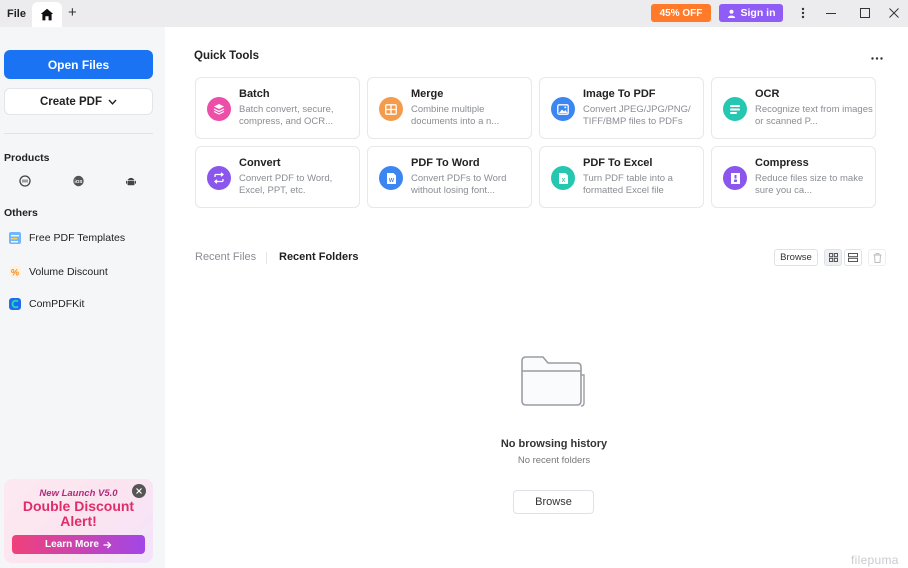  What do you see at coordinates (286, 184) in the screenshot?
I see `tool-description: Convert PDF to Word, Excel, PPT, etc.` at bounding box center [286, 184].